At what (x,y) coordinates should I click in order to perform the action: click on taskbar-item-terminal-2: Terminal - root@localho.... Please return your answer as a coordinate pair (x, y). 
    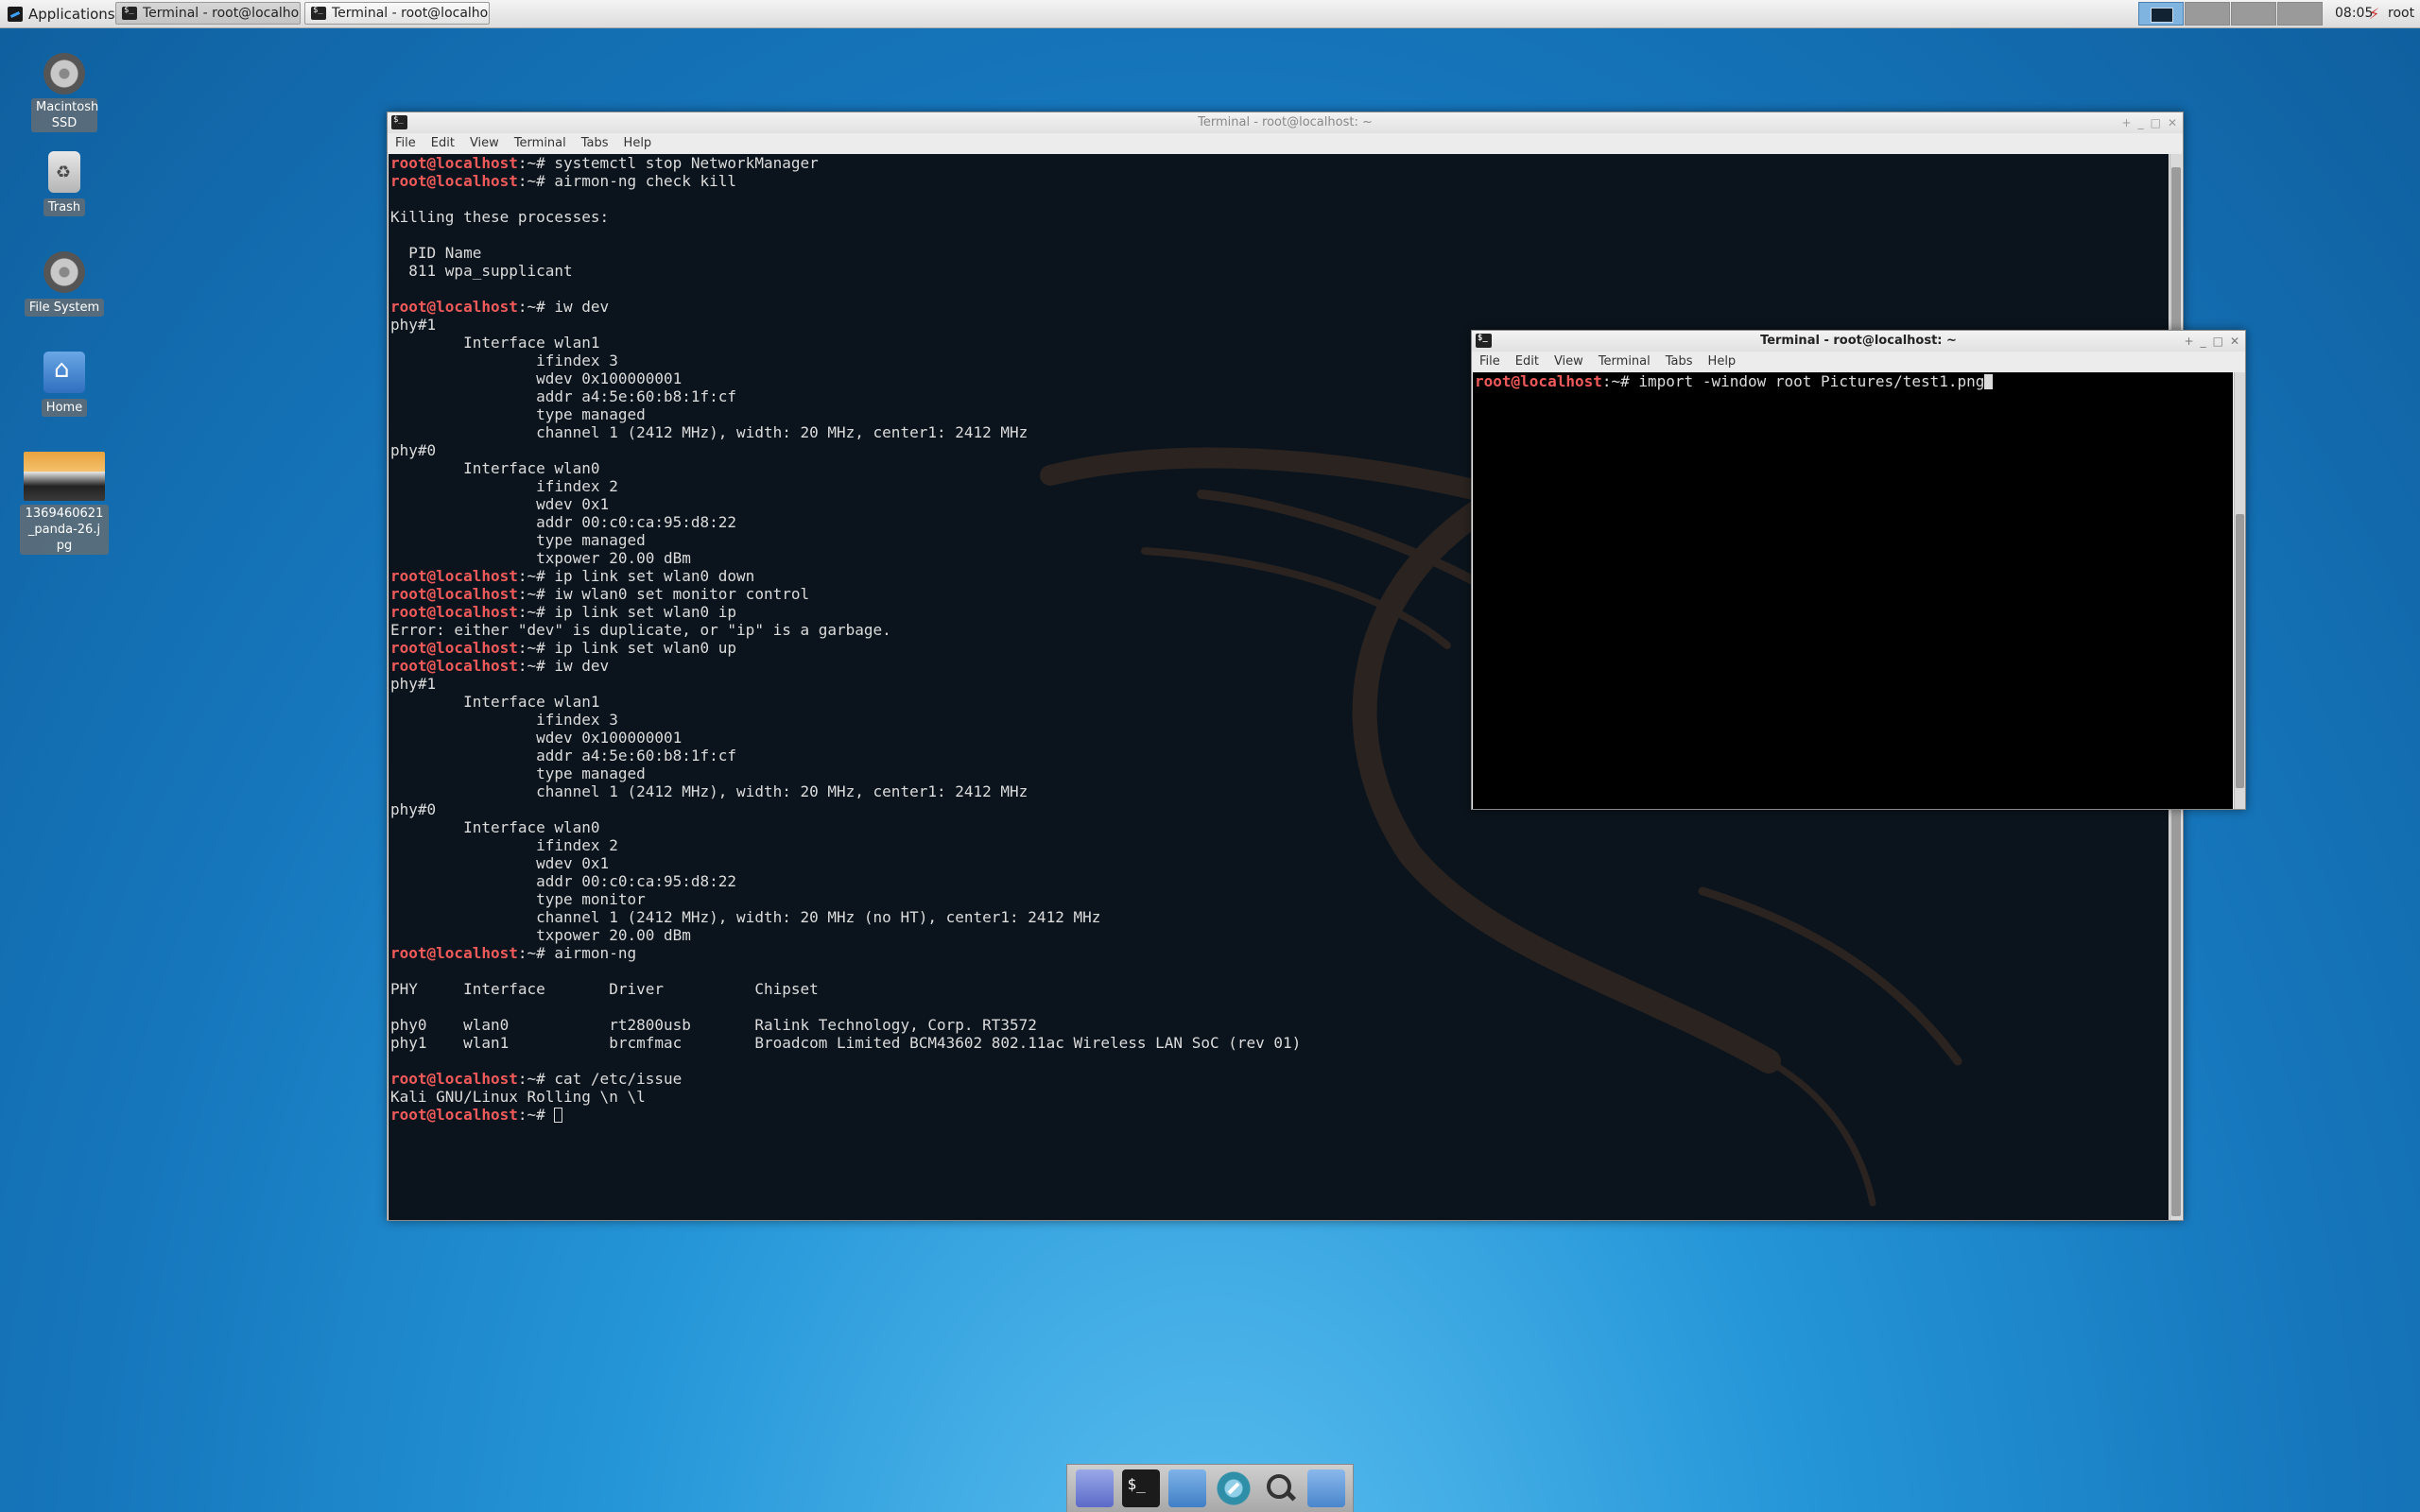
    Looking at the image, I should click on (397, 13).